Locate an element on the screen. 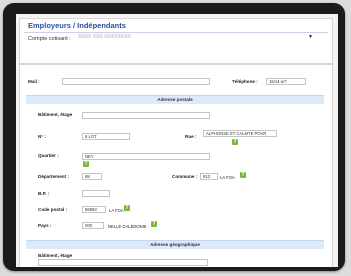 The height and width of the screenshot is (276, 351). postal-address-header: Adresse postale is located at coordinates (175, 99).